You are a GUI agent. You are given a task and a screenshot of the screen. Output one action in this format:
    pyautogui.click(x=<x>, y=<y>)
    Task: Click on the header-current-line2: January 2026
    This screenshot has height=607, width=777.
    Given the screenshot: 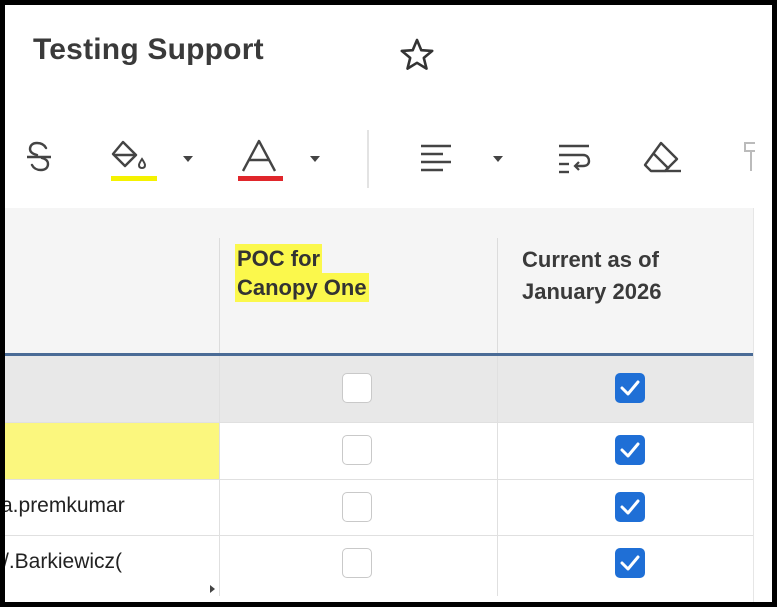 What is the action you would take?
    pyautogui.click(x=592, y=291)
    